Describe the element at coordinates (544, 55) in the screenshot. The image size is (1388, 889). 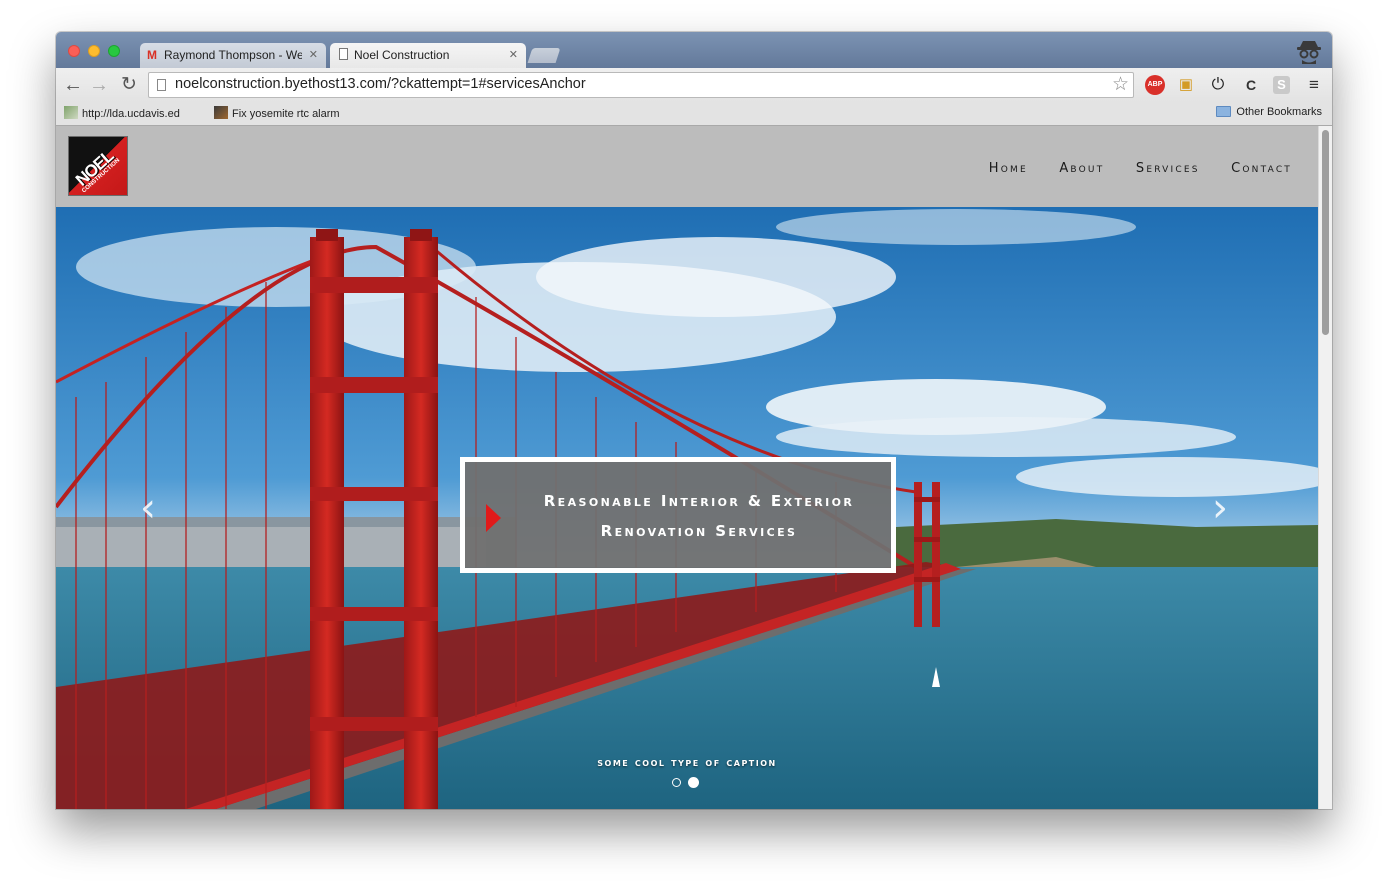
I see `new-tab-button` at that location.